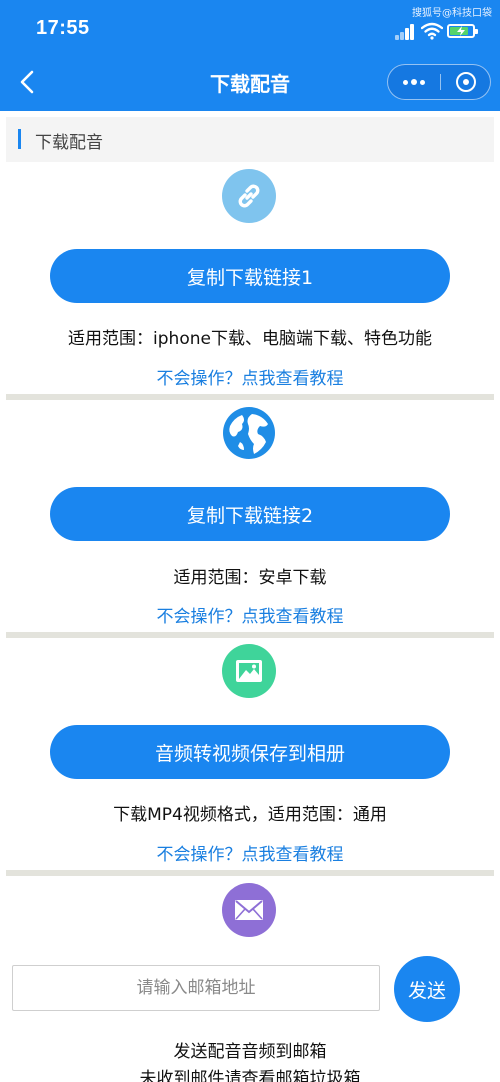  What do you see at coordinates (249, 433) in the screenshot?
I see `globe-icon` at bounding box center [249, 433].